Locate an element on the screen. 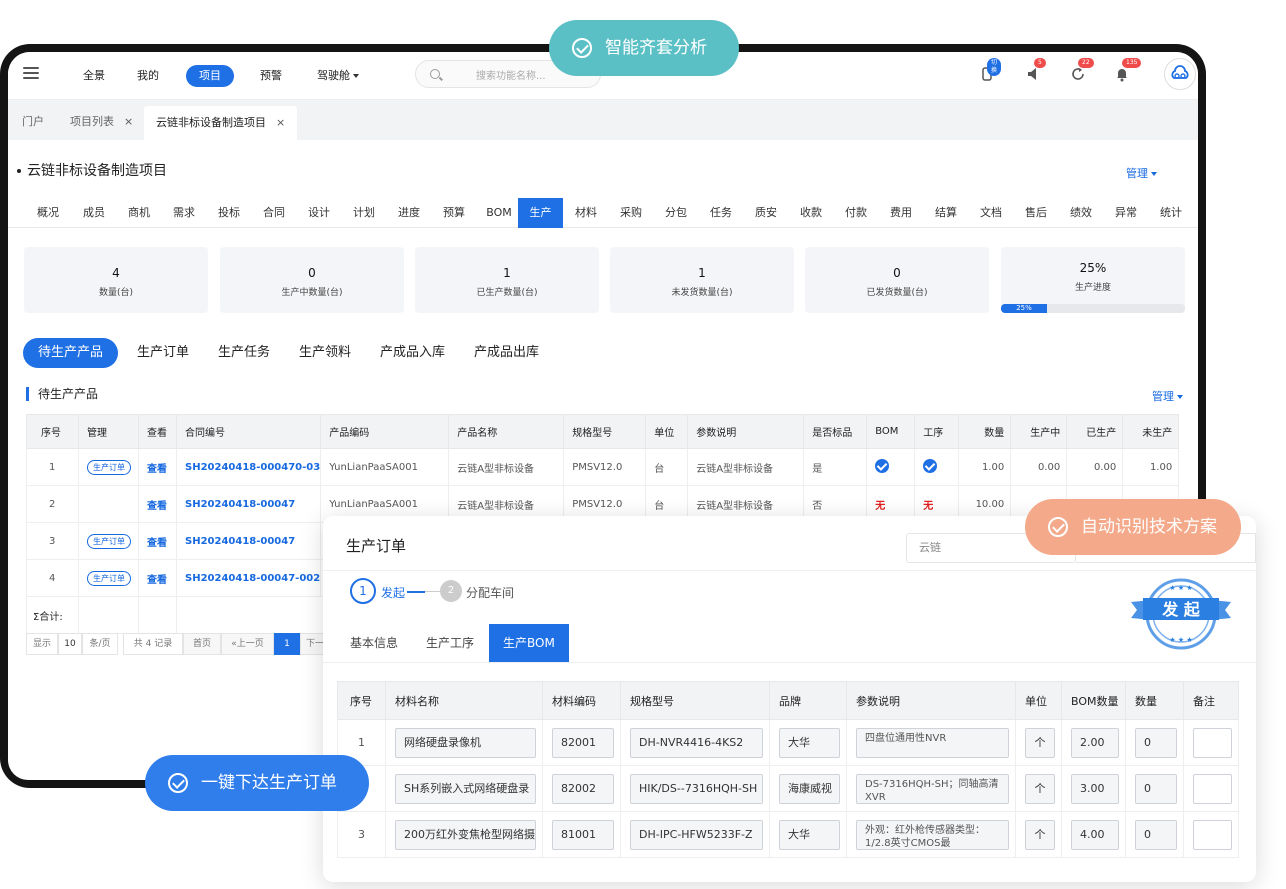  material-code-field: 82002 is located at coordinates (583, 788).